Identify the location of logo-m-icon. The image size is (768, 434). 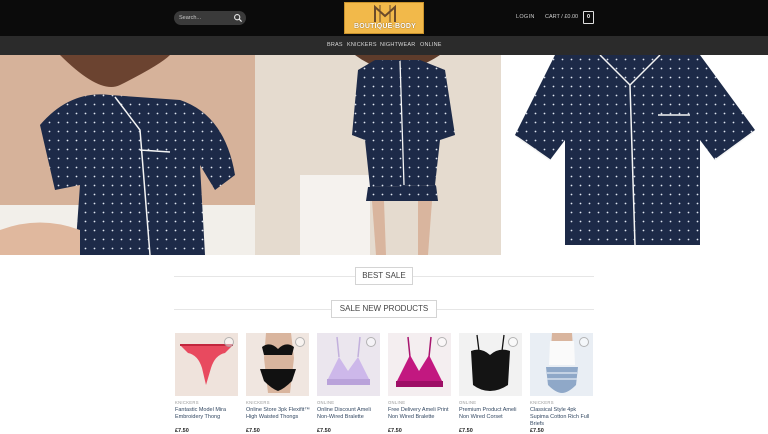
(385, 13).